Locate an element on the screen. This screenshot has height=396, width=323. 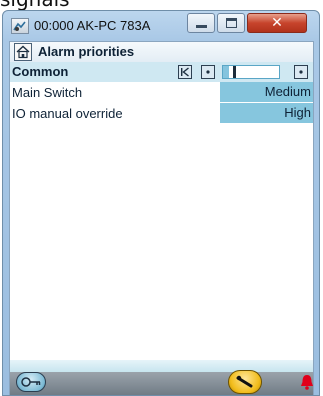
indicator-fill is located at coordinates (226, 72).